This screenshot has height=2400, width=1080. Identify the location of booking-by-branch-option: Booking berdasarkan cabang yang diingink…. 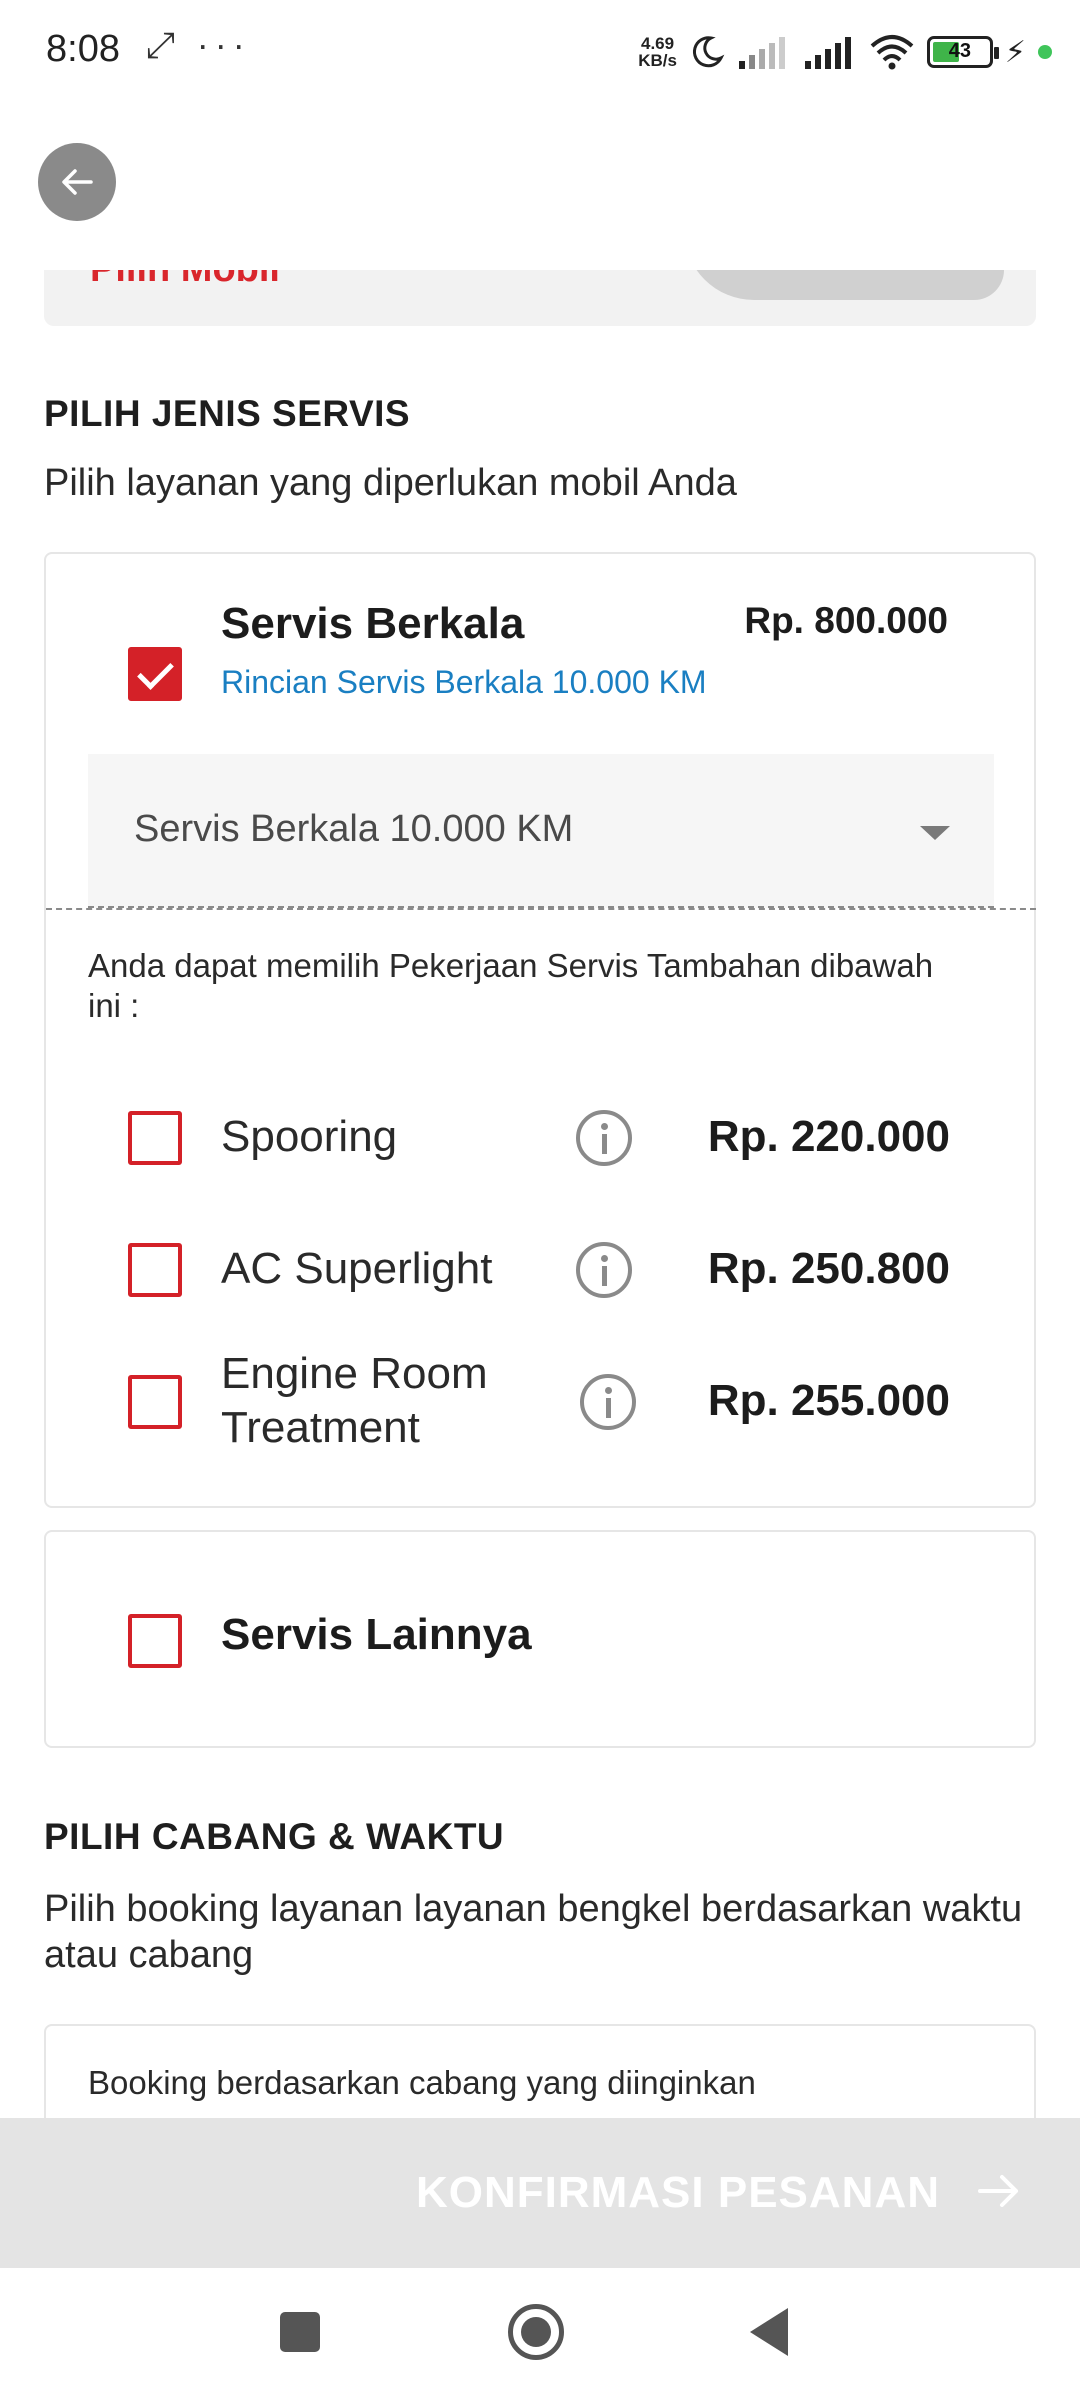
(540, 2074).